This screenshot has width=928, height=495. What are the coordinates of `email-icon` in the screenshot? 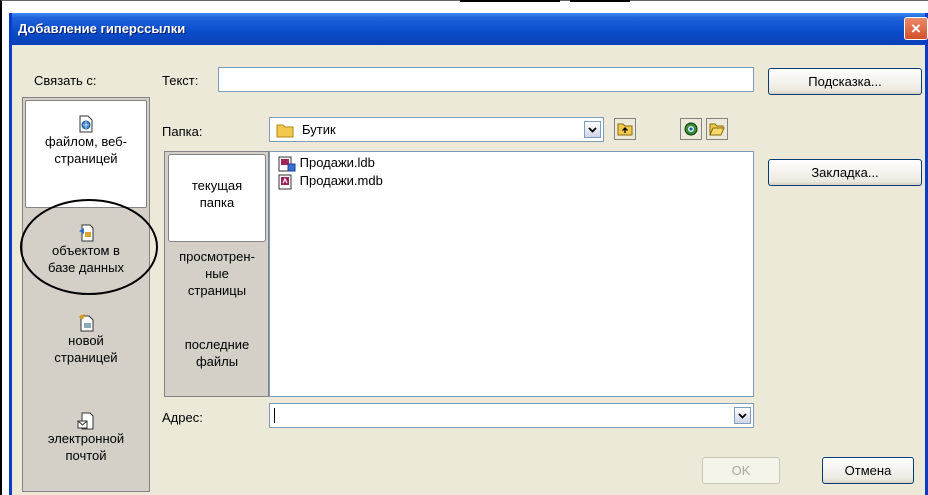 It's located at (85, 421).